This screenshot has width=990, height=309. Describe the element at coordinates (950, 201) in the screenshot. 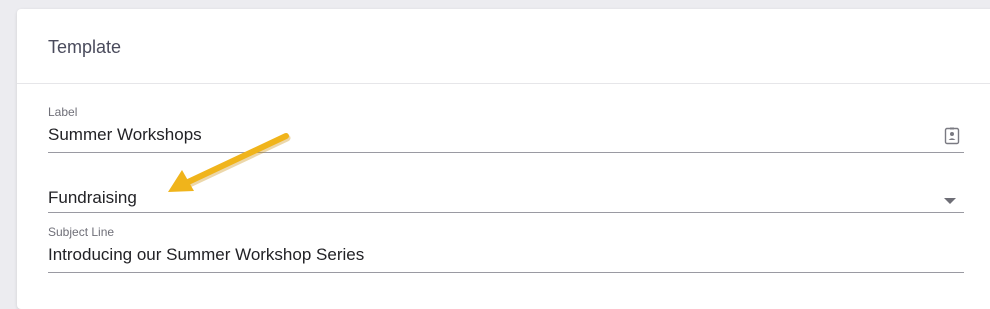

I see `dropdown-arrow-icon` at that location.